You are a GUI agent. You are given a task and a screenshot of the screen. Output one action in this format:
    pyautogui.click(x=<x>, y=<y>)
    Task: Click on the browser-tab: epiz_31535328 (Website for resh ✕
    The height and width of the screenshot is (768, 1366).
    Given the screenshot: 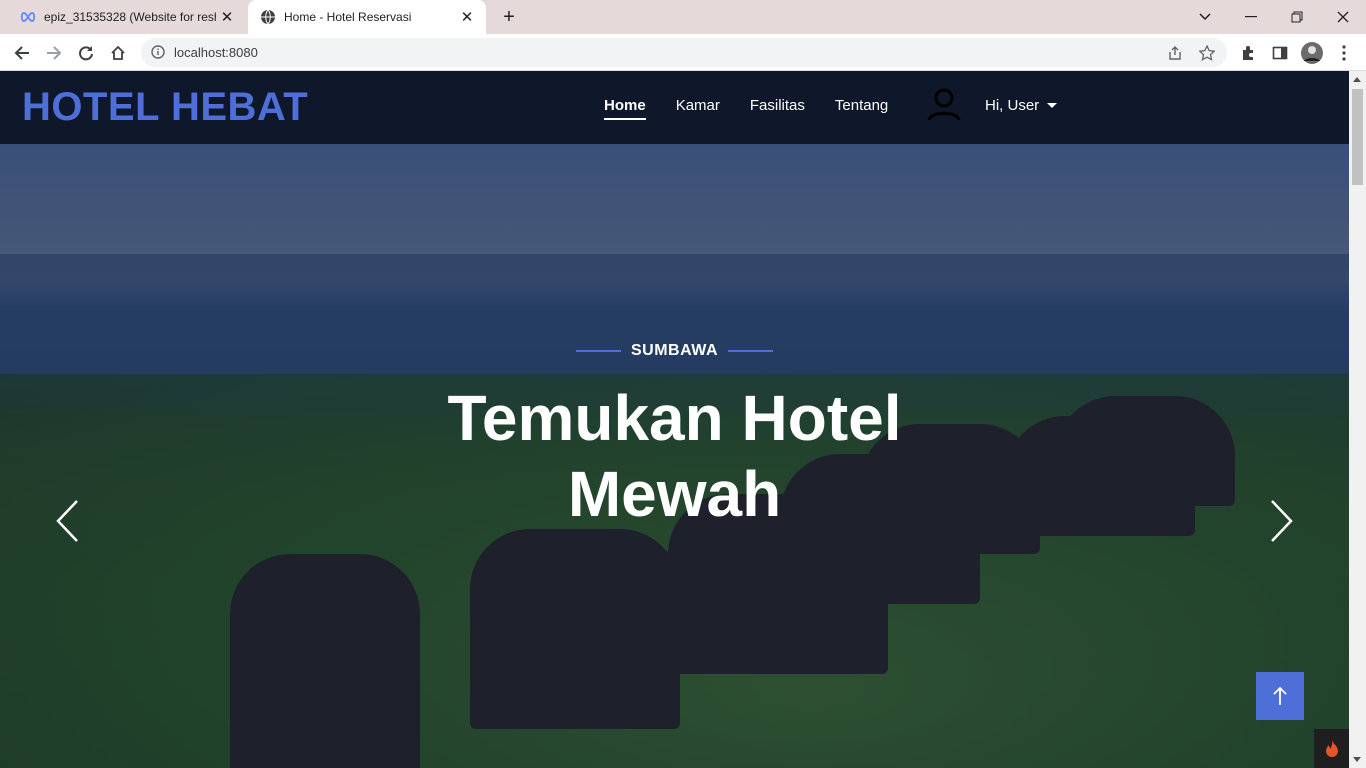 What is the action you would take?
    pyautogui.click(x=127, y=17)
    